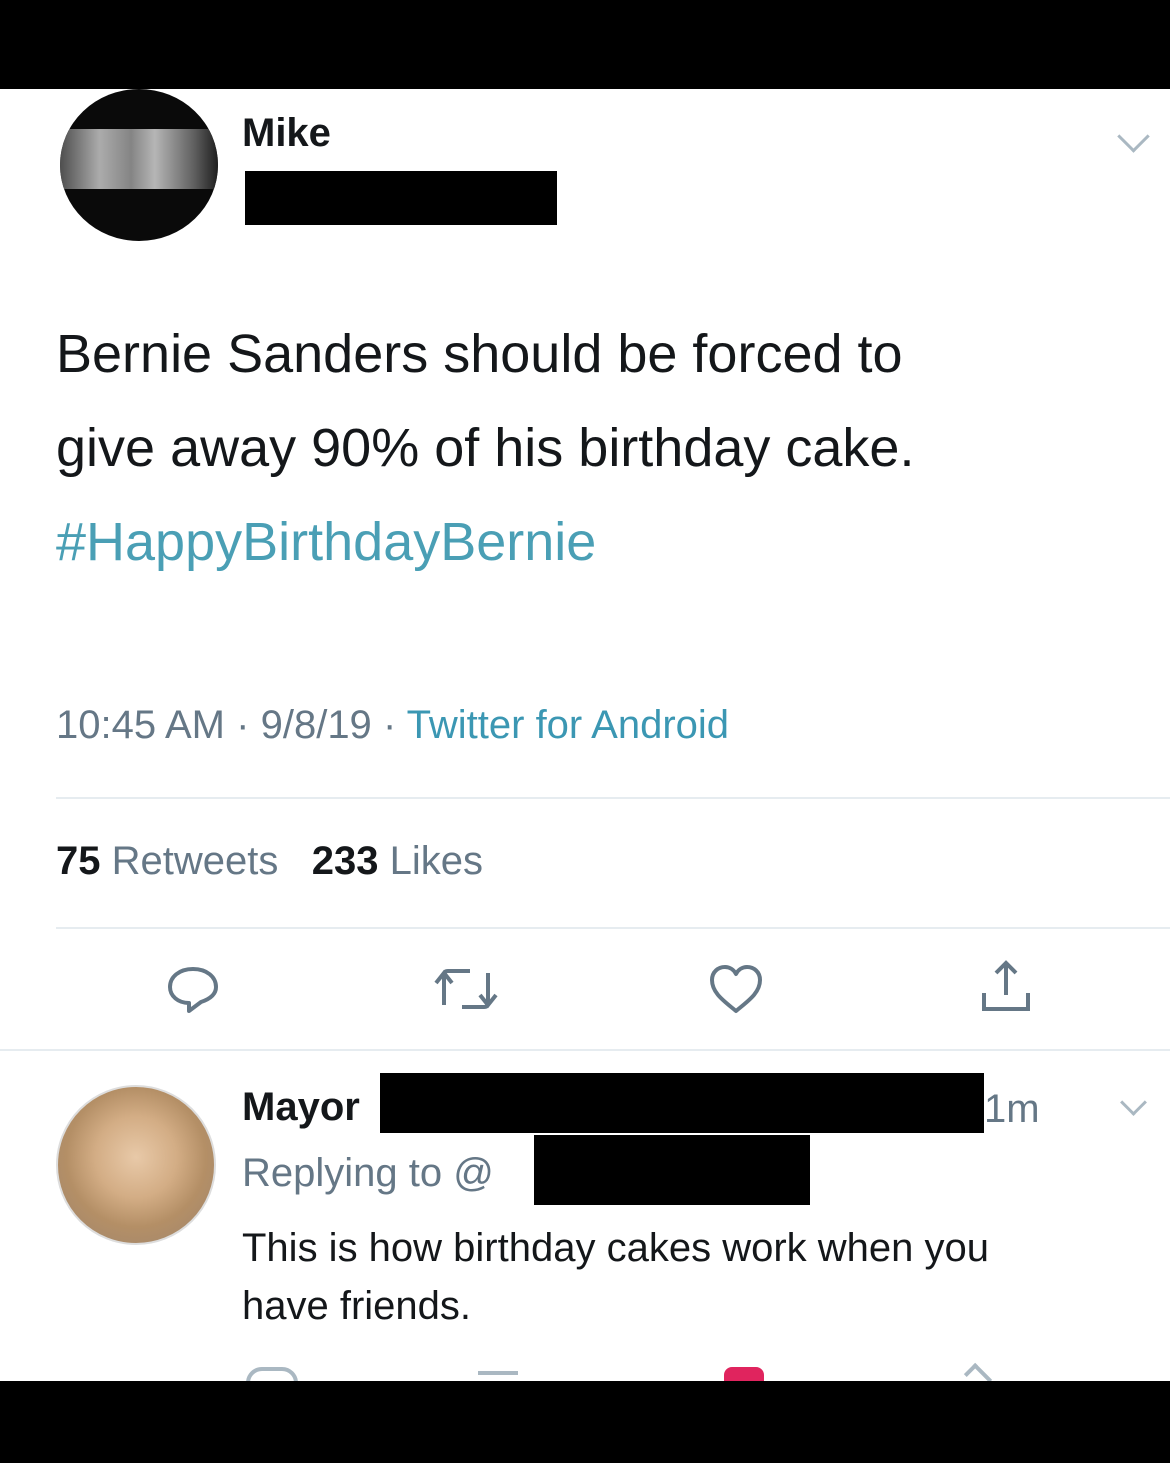  Describe the element at coordinates (436, 861) in the screenshot. I see `like-label: Likes` at that location.